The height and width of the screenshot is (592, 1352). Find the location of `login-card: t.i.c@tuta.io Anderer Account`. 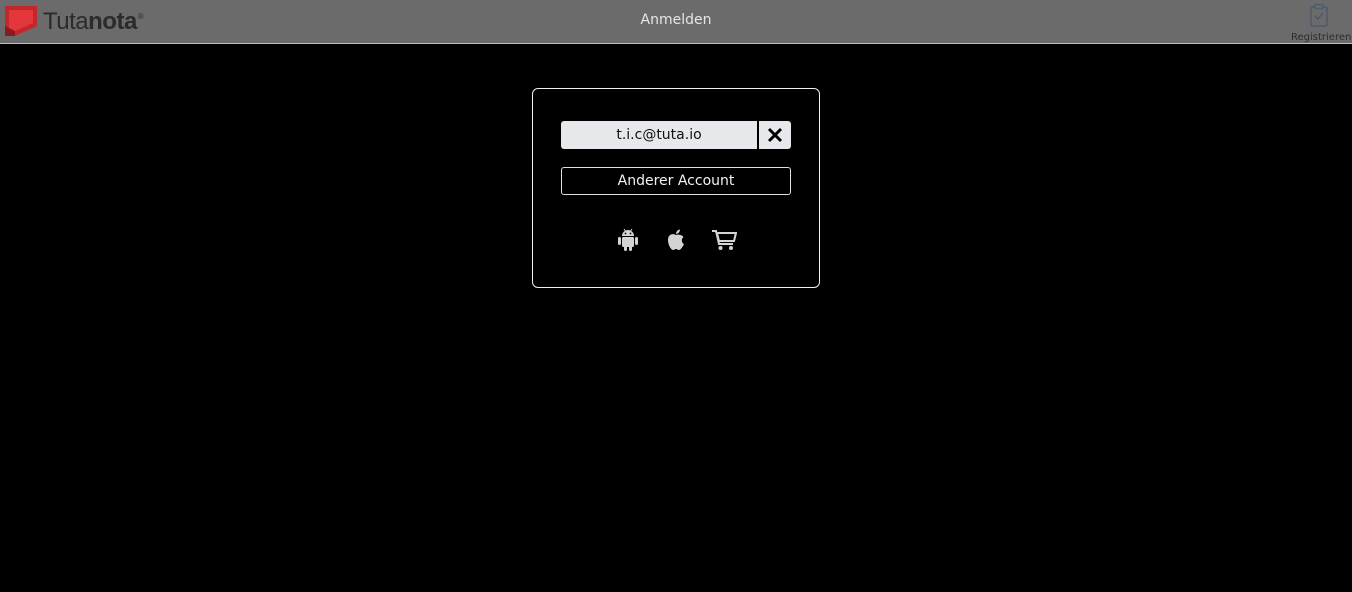

login-card: t.i.c@tuta.io Anderer Account is located at coordinates (676, 188).